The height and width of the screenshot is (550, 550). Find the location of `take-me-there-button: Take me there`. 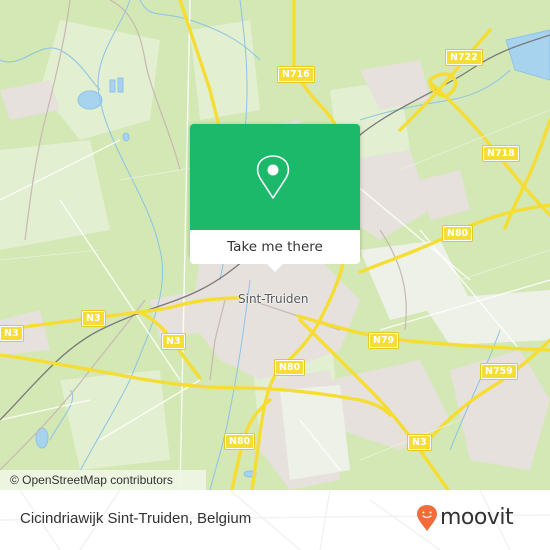

take-me-there-button: Take me there is located at coordinates (275, 247).